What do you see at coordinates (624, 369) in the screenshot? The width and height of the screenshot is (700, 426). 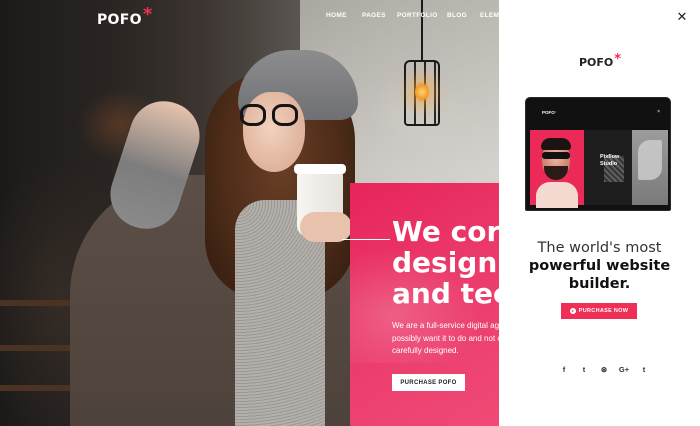 I see `google-plus-icon: G+` at bounding box center [624, 369].